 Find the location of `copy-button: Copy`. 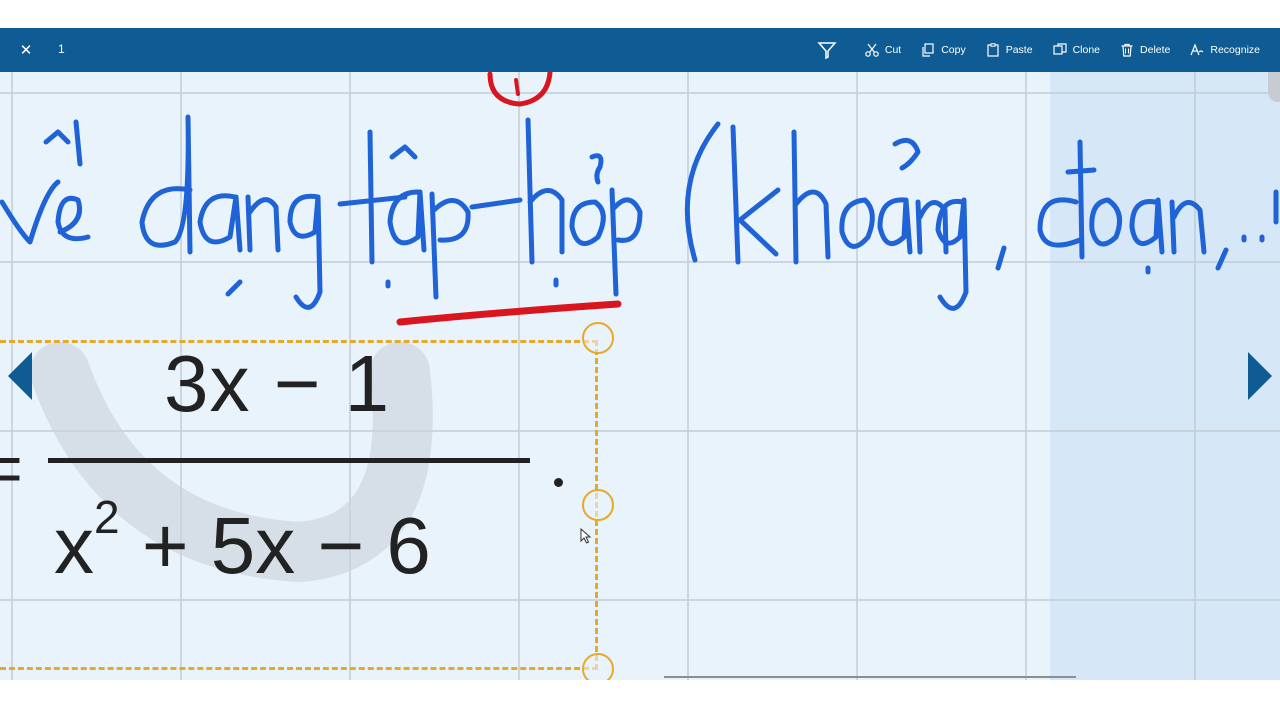

copy-button: Copy is located at coordinates (943, 50).